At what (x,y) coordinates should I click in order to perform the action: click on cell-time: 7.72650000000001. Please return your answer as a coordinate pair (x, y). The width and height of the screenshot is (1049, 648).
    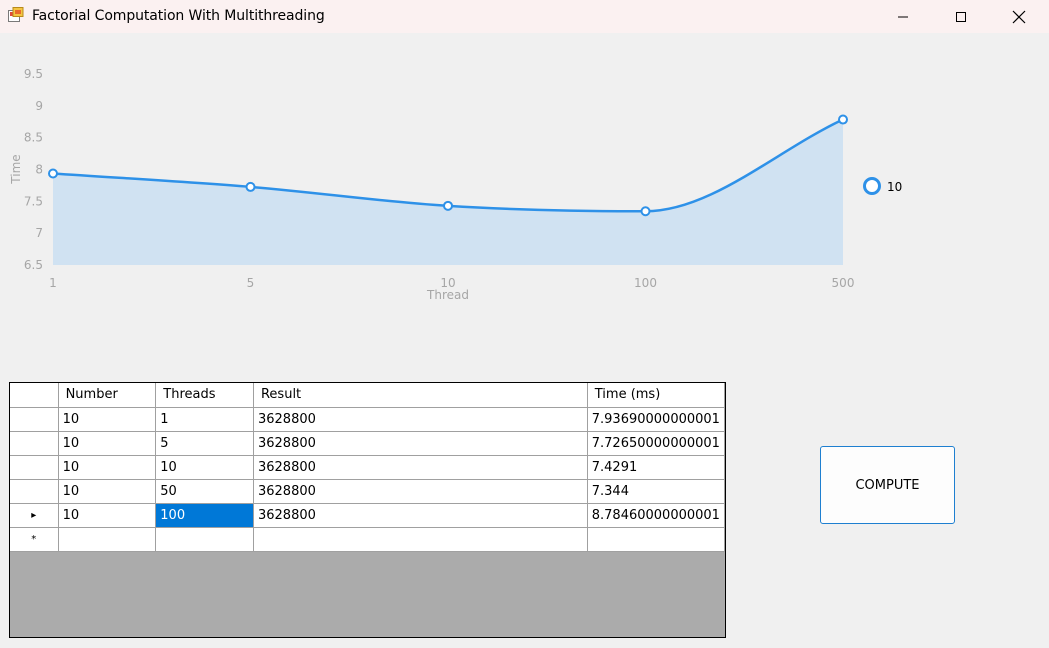
    Looking at the image, I should click on (656, 443).